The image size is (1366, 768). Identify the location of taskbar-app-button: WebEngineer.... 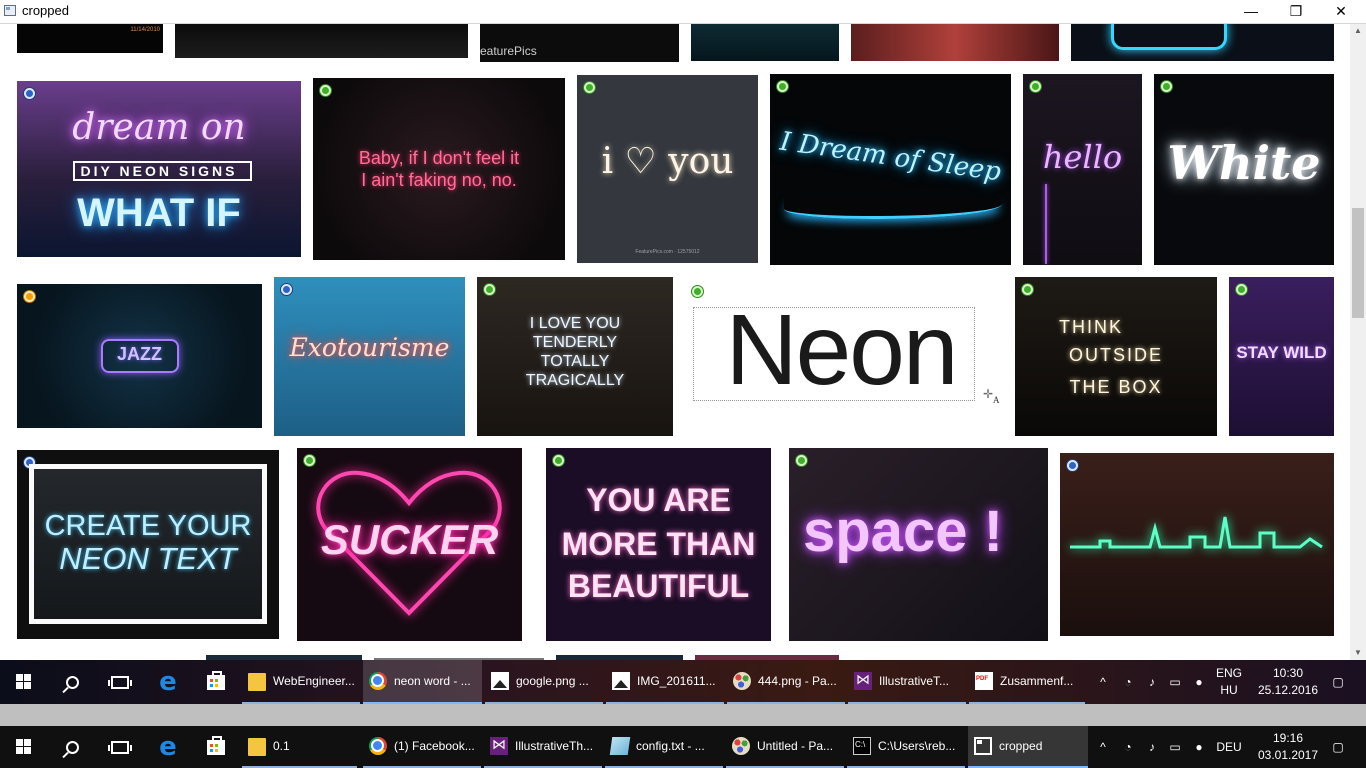
(301, 682).